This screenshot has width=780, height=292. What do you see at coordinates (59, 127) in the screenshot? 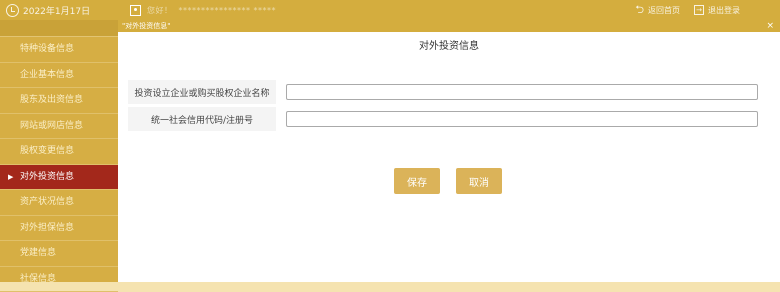
I see `sidebar-item-website: 网站或网店信息` at bounding box center [59, 127].